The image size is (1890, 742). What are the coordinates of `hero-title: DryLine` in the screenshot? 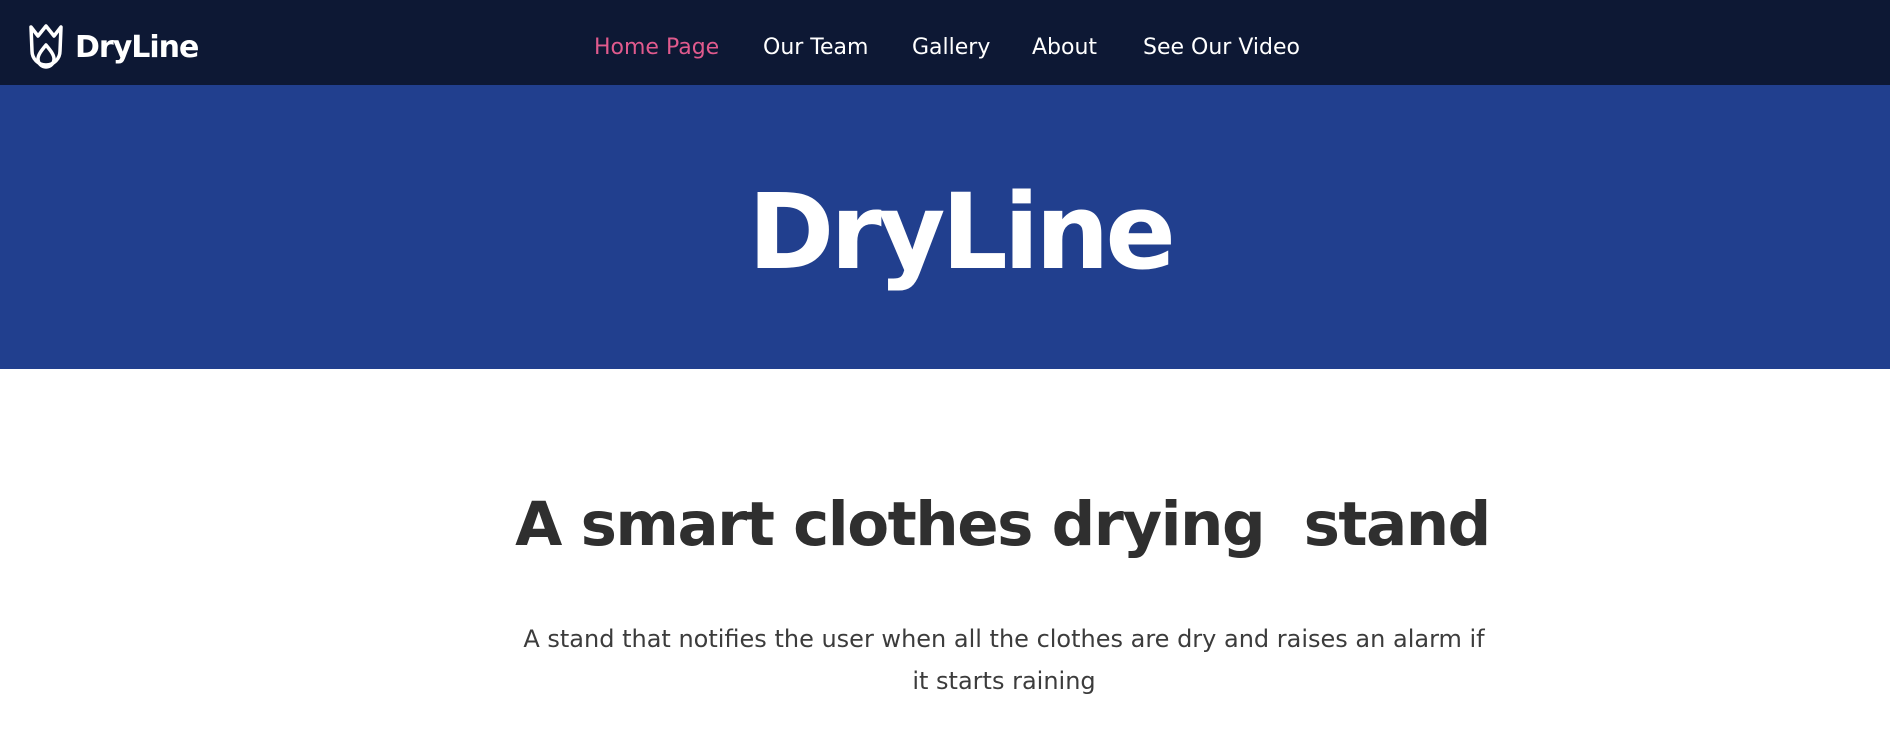 It's located at (962, 232).